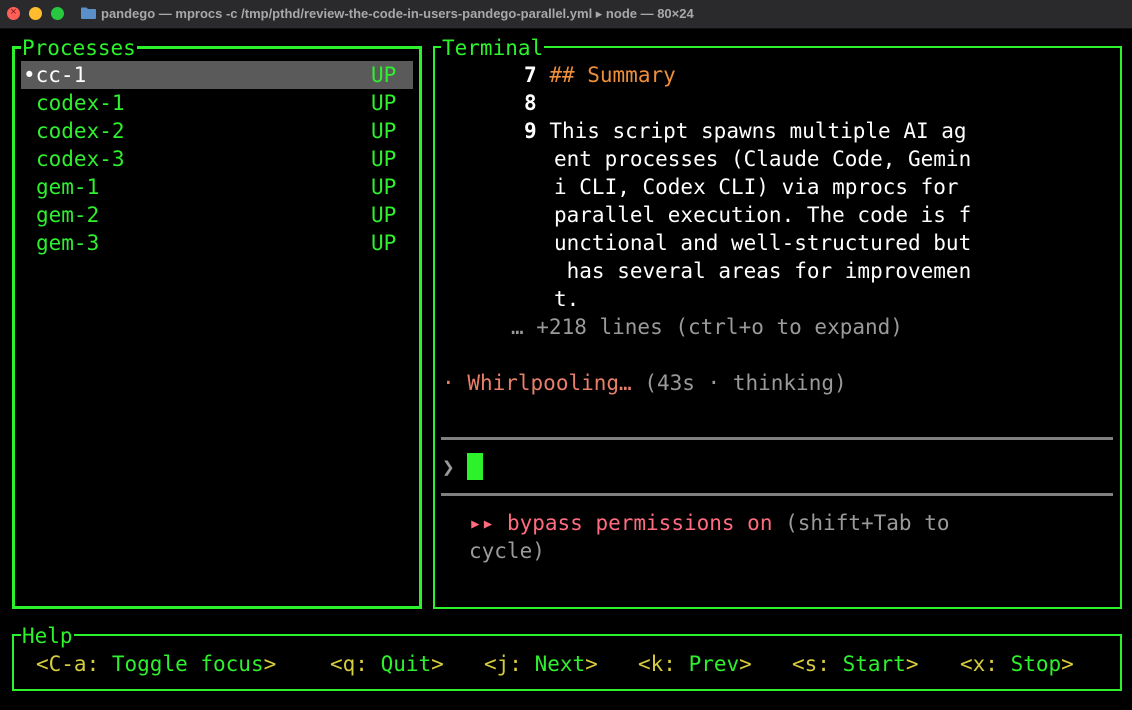 The image size is (1132, 710). What do you see at coordinates (639, 523) in the screenshot?
I see `mode-label: bypass permissions on` at bounding box center [639, 523].